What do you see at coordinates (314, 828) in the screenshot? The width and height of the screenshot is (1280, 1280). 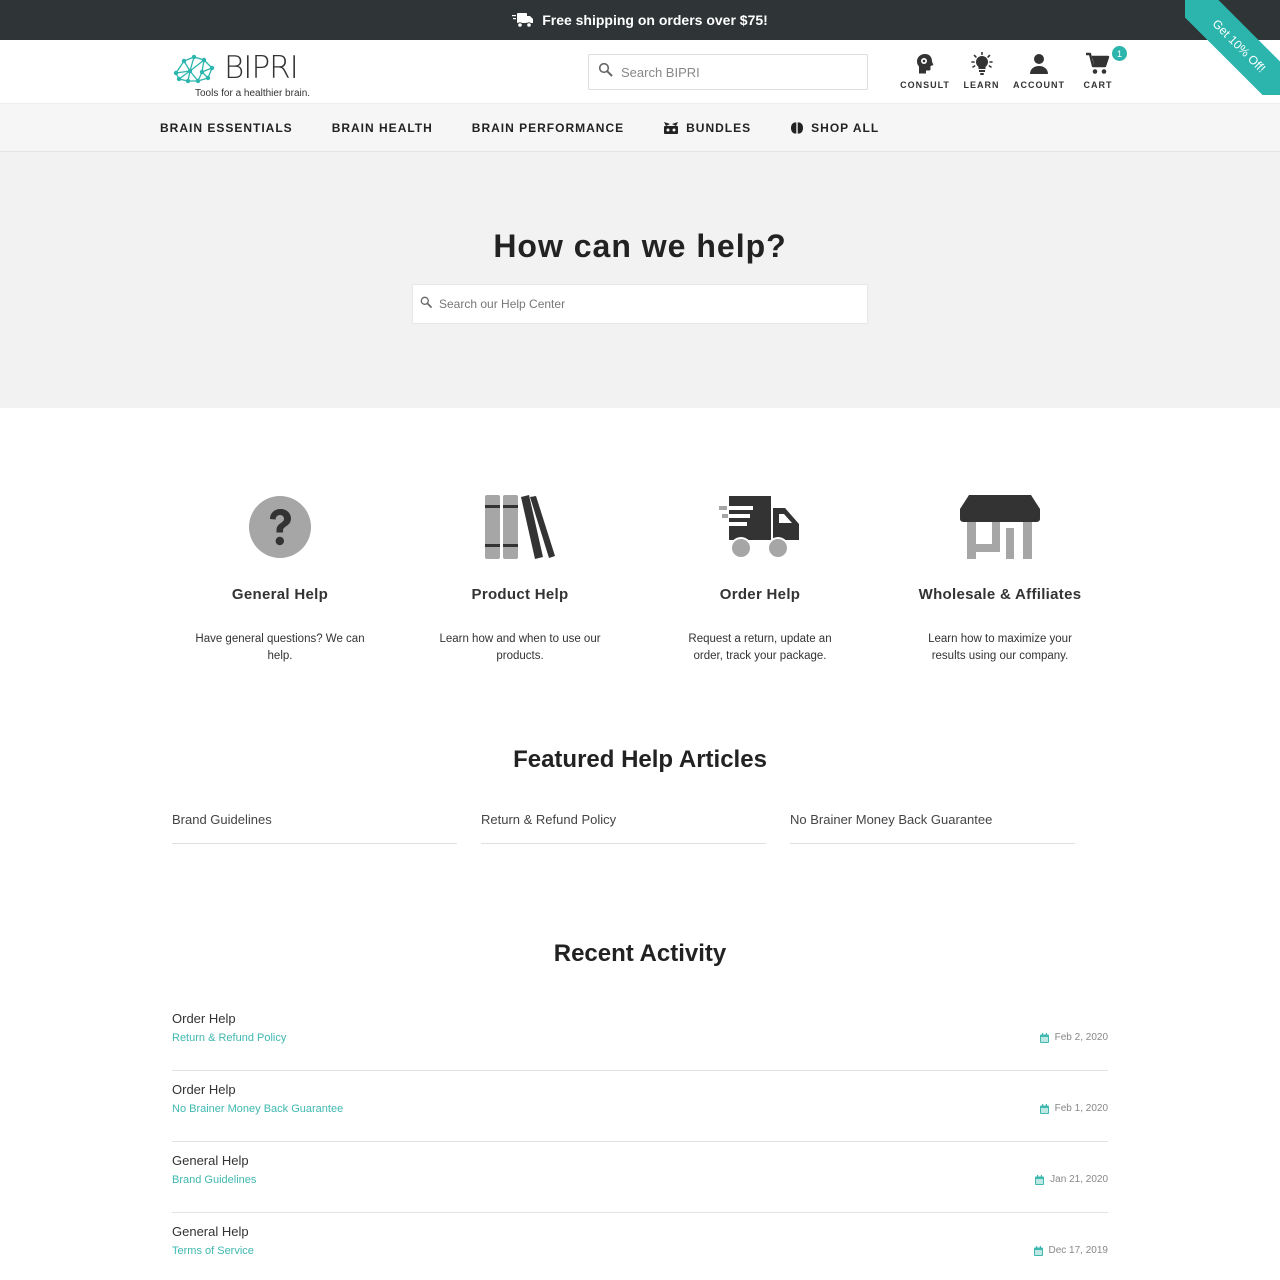 I see `featured-article-link: Brand Guidelines` at bounding box center [314, 828].